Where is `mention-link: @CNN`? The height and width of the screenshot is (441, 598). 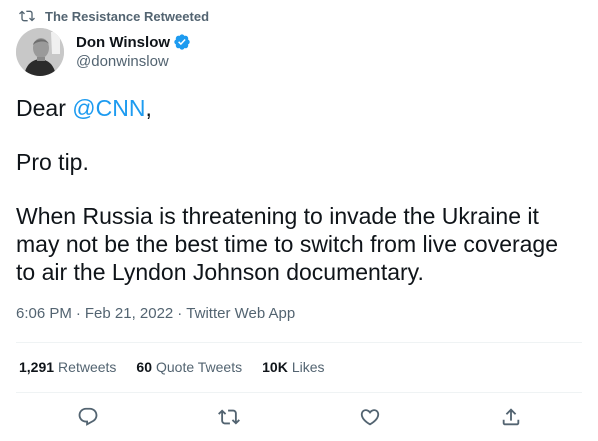
mention-link: @CNN is located at coordinates (108, 108).